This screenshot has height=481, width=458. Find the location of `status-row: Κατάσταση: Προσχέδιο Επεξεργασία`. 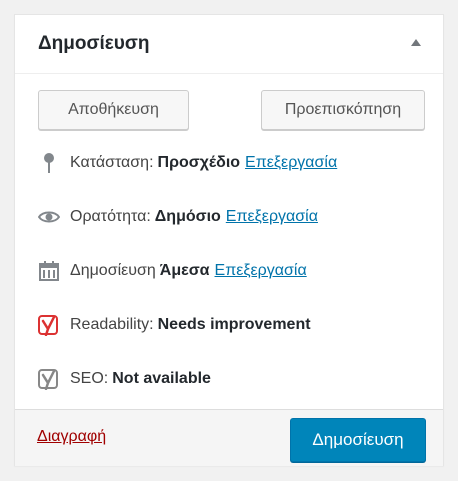

status-row: Κατάσταση: Προσχέδιο Επεξεργασία is located at coordinates (187, 163).